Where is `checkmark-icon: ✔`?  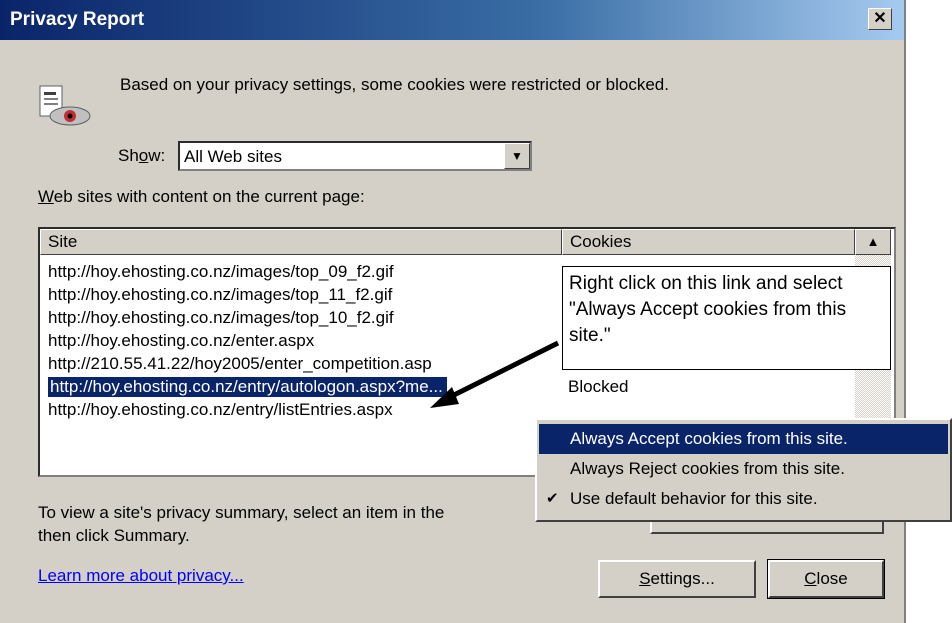
checkmark-icon: ✔ is located at coordinates (552, 498).